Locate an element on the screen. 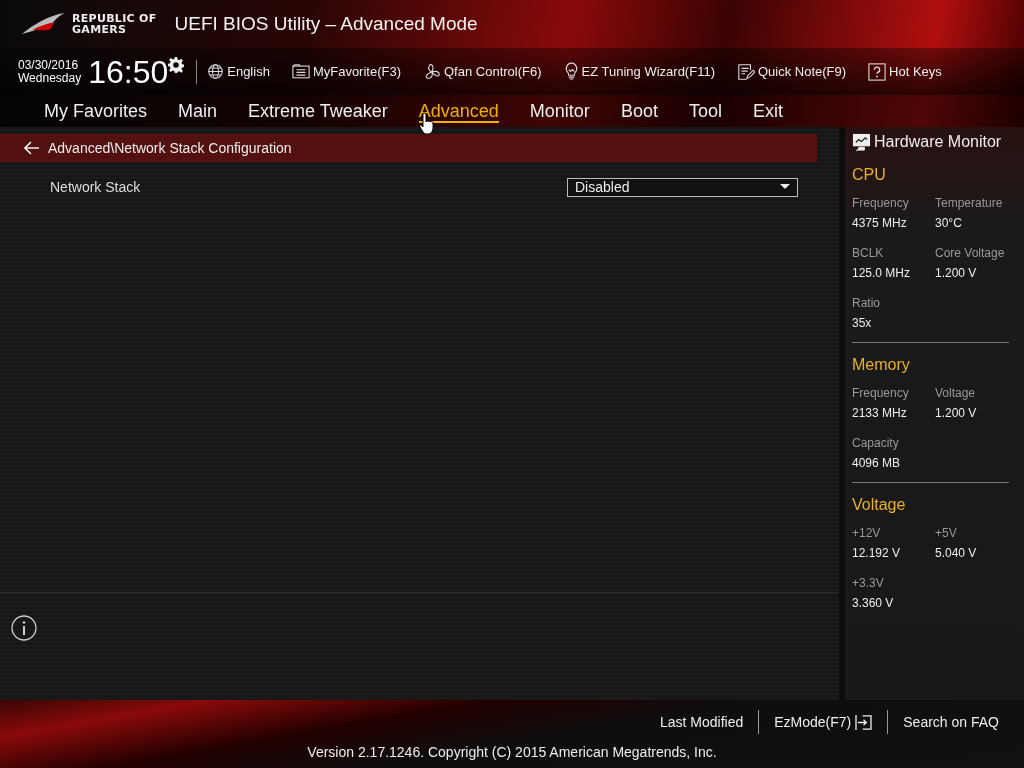 This screenshot has width=1024, height=768. reading-value: 2133 MHz is located at coordinates (880, 413).